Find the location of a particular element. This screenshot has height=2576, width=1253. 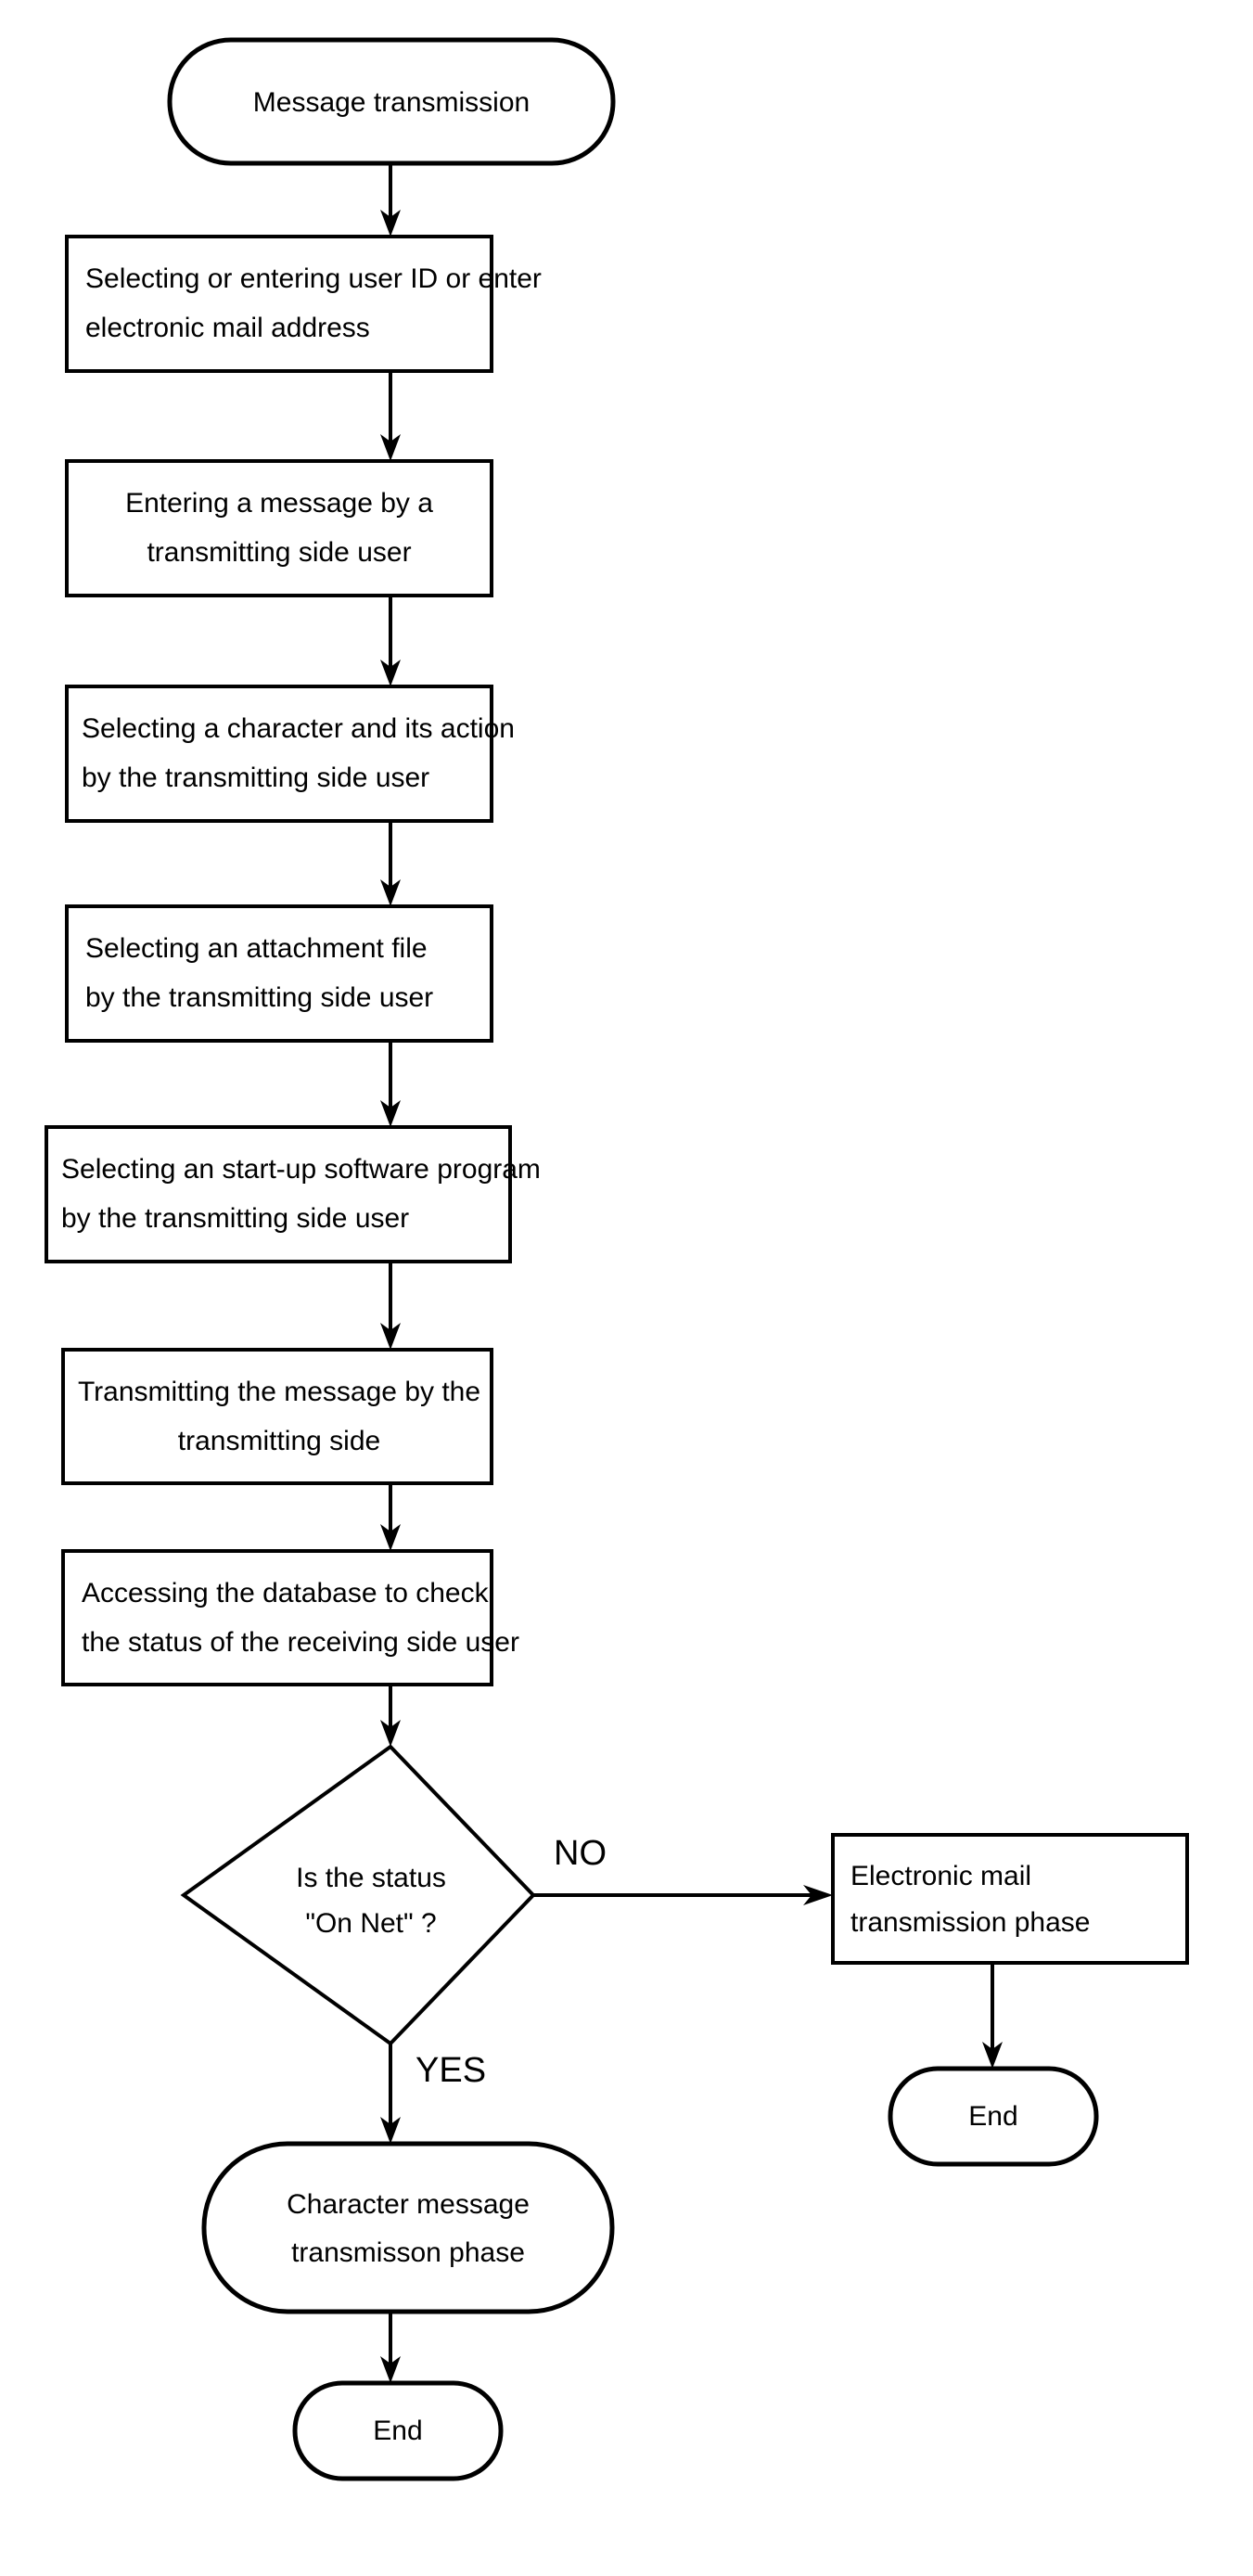

character-phase-label-line1: Character message is located at coordinates (408, 2204).